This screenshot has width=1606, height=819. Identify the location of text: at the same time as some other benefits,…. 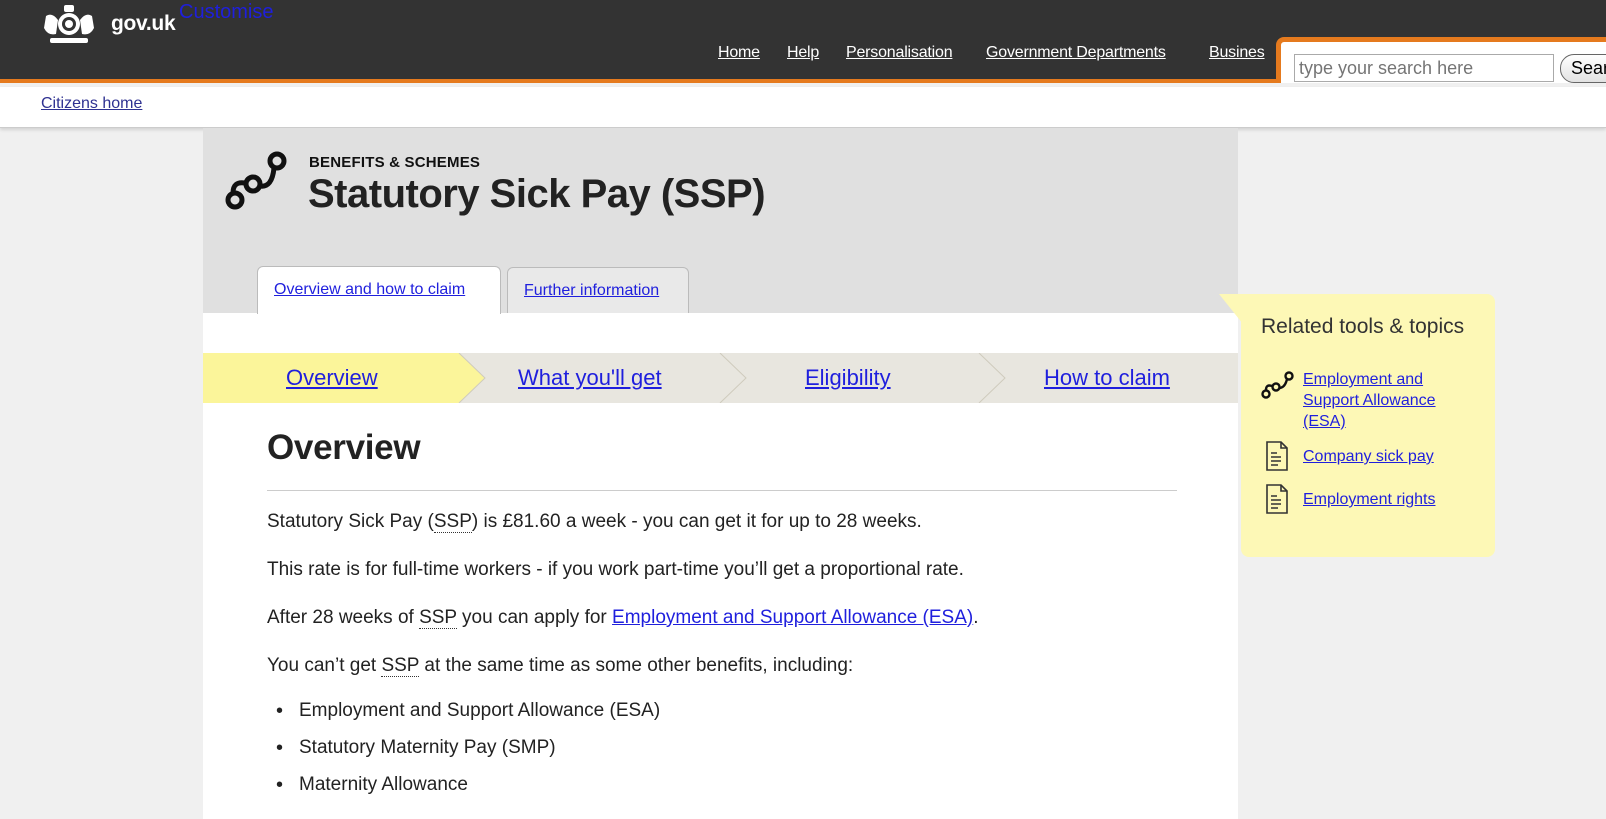
(636, 665).